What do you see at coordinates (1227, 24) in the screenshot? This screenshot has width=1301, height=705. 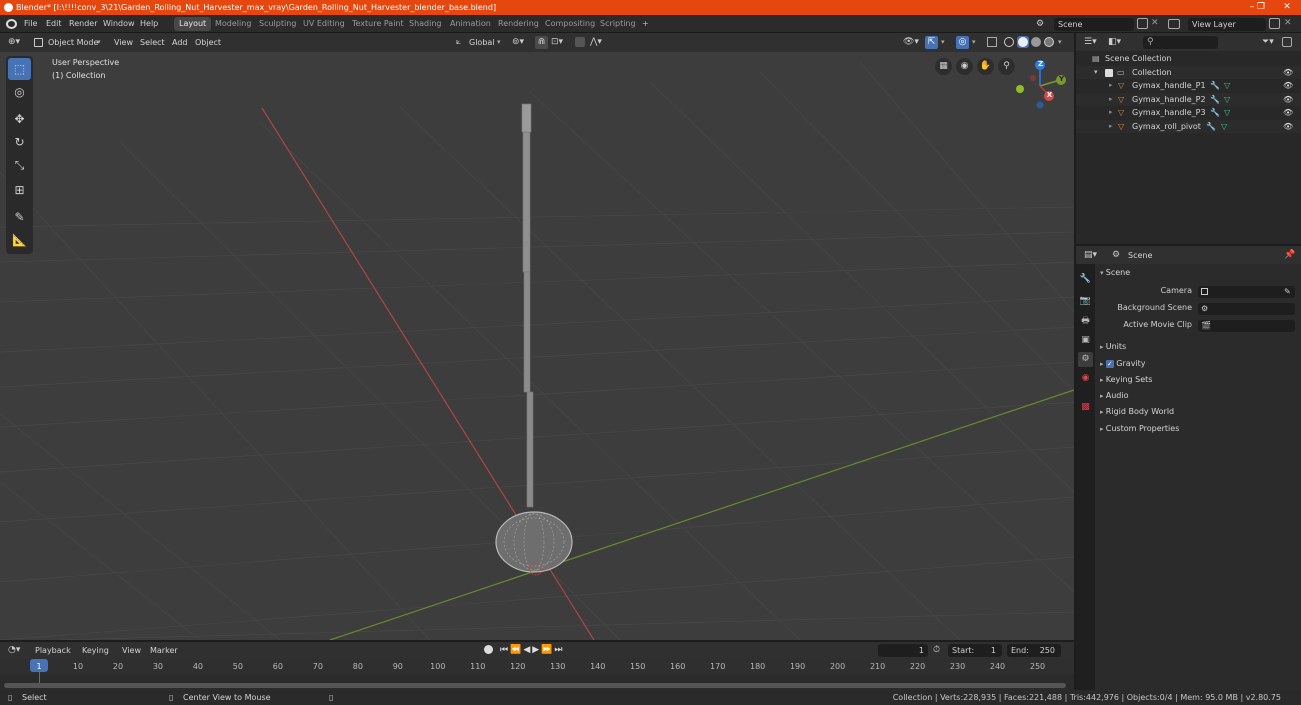 I see `view-layer-selector: View Layer` at bounding box center [1227, 24].